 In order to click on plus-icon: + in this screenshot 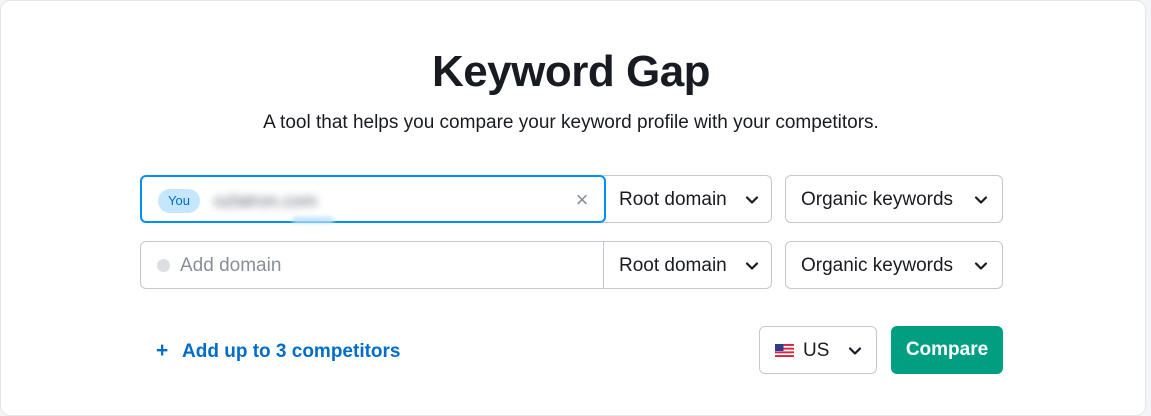, I will do `click(162, 350)`.